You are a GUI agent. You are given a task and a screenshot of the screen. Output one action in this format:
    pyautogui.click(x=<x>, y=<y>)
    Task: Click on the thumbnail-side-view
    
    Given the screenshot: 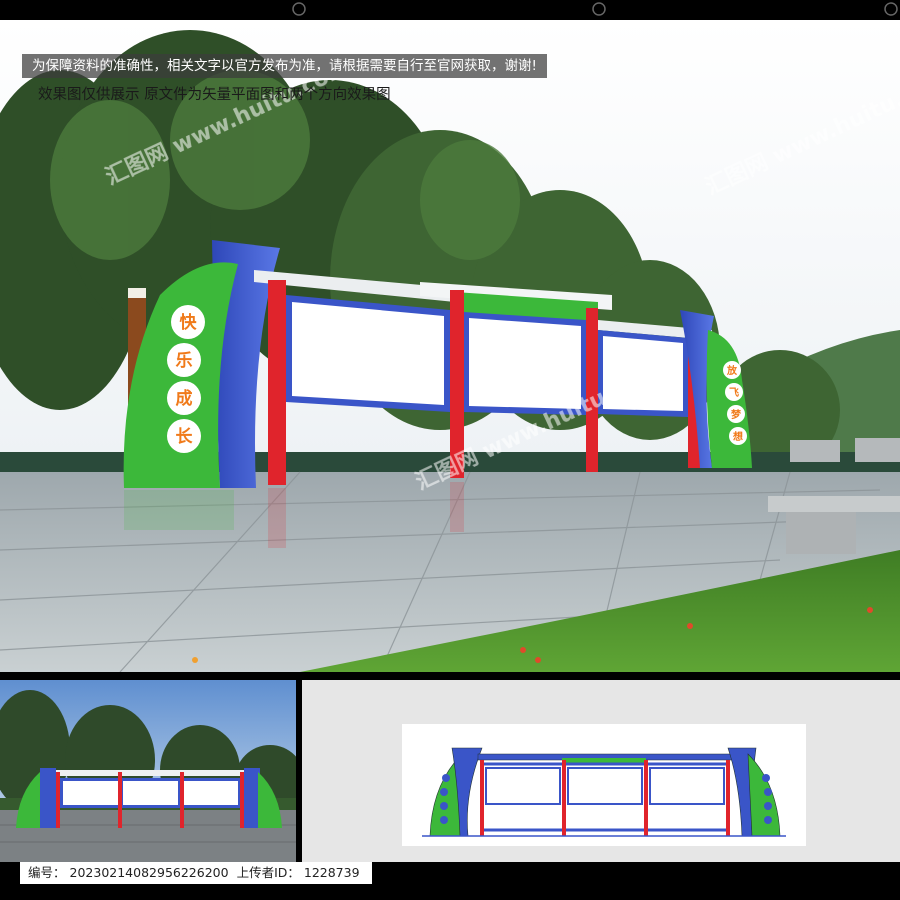 What is the action you would take?
    pyautogui.click(x=148, y=771)
    